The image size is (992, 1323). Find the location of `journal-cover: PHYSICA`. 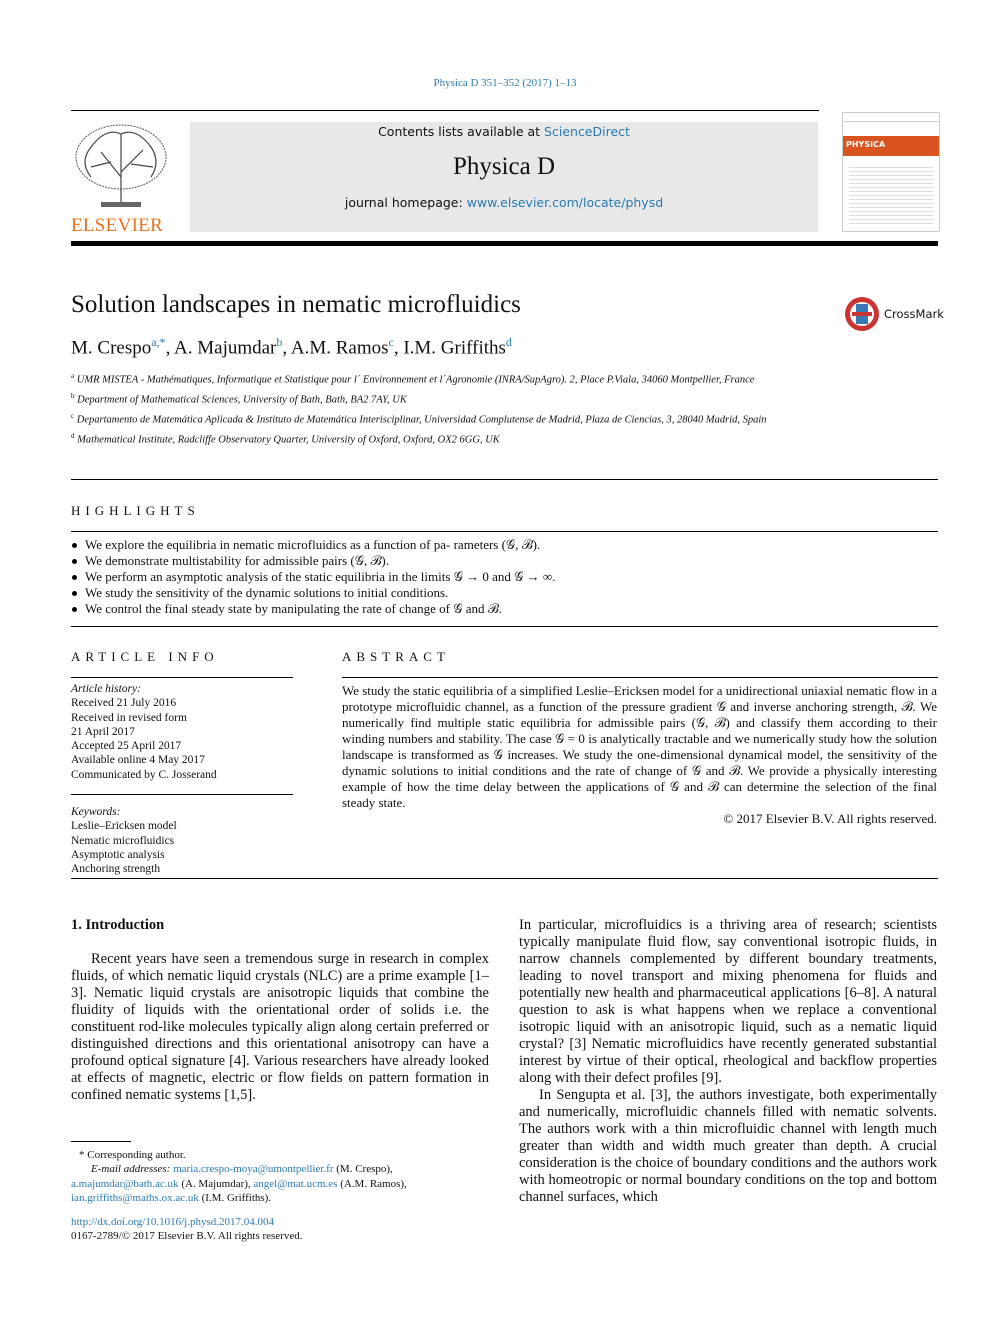

journal-cover: PHYSICA is located at coordinates (891, 172).